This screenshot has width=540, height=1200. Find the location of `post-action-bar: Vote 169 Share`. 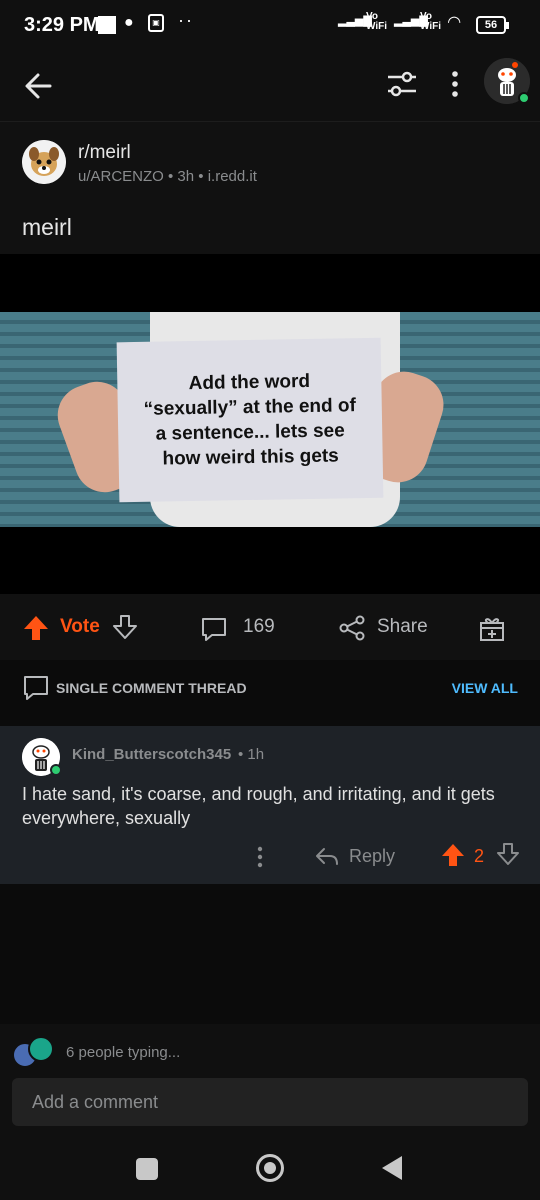

post-action-bar: Vote 169 Share is located at coordinates (270, 627).